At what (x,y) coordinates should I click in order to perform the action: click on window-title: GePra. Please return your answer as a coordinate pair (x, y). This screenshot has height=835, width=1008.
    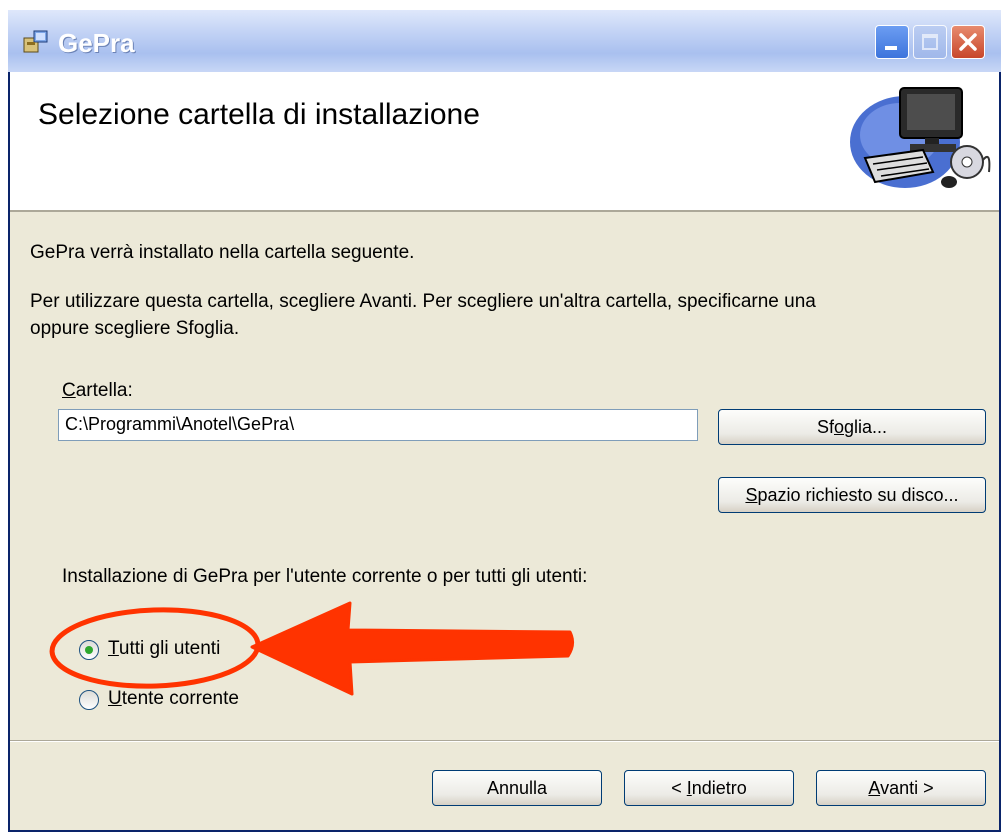
    Looking at the image, I should click on (96, 43).